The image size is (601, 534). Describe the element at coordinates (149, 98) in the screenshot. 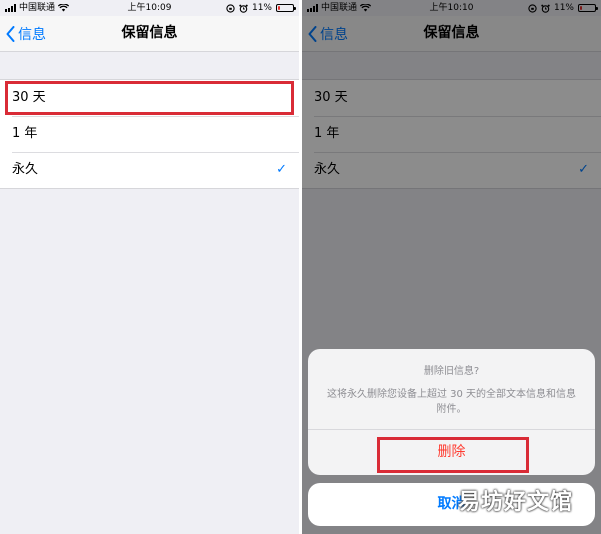

I see `option-30-days: 30 天` at that location.